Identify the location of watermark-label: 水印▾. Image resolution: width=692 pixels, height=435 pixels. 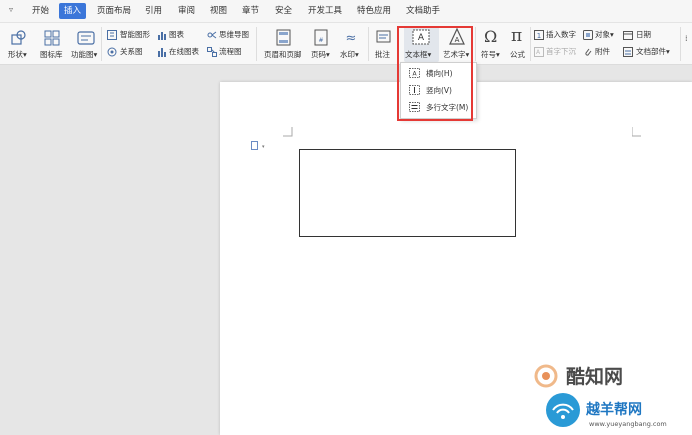
(349, 54).